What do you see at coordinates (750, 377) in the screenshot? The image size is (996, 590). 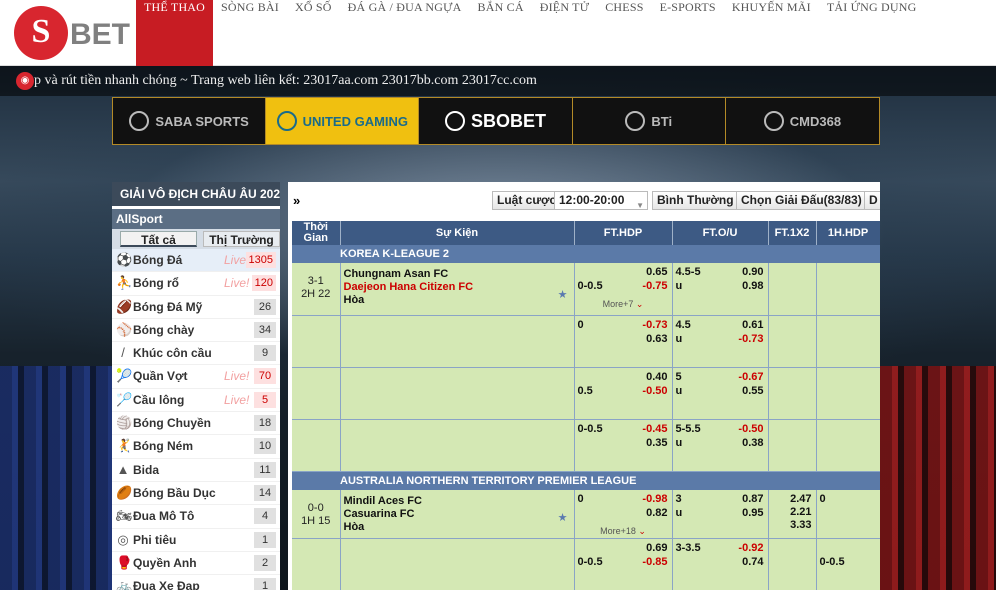 I see `ou-over-odds: -0.67` at bounding box center [750, 377].